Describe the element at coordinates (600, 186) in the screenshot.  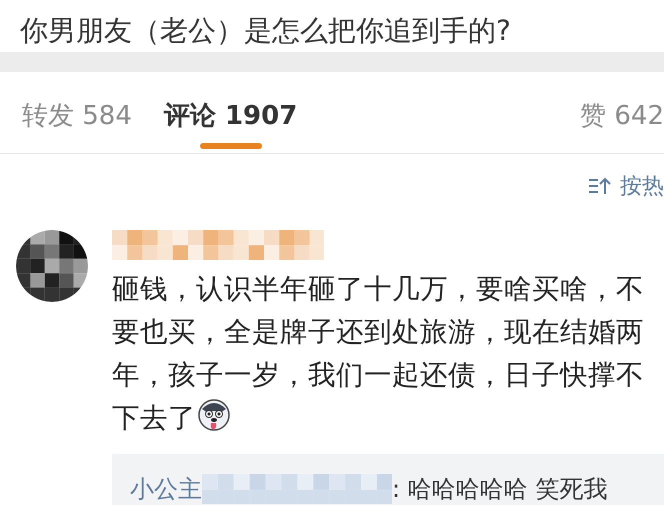
I see `sort-icon` at that location.